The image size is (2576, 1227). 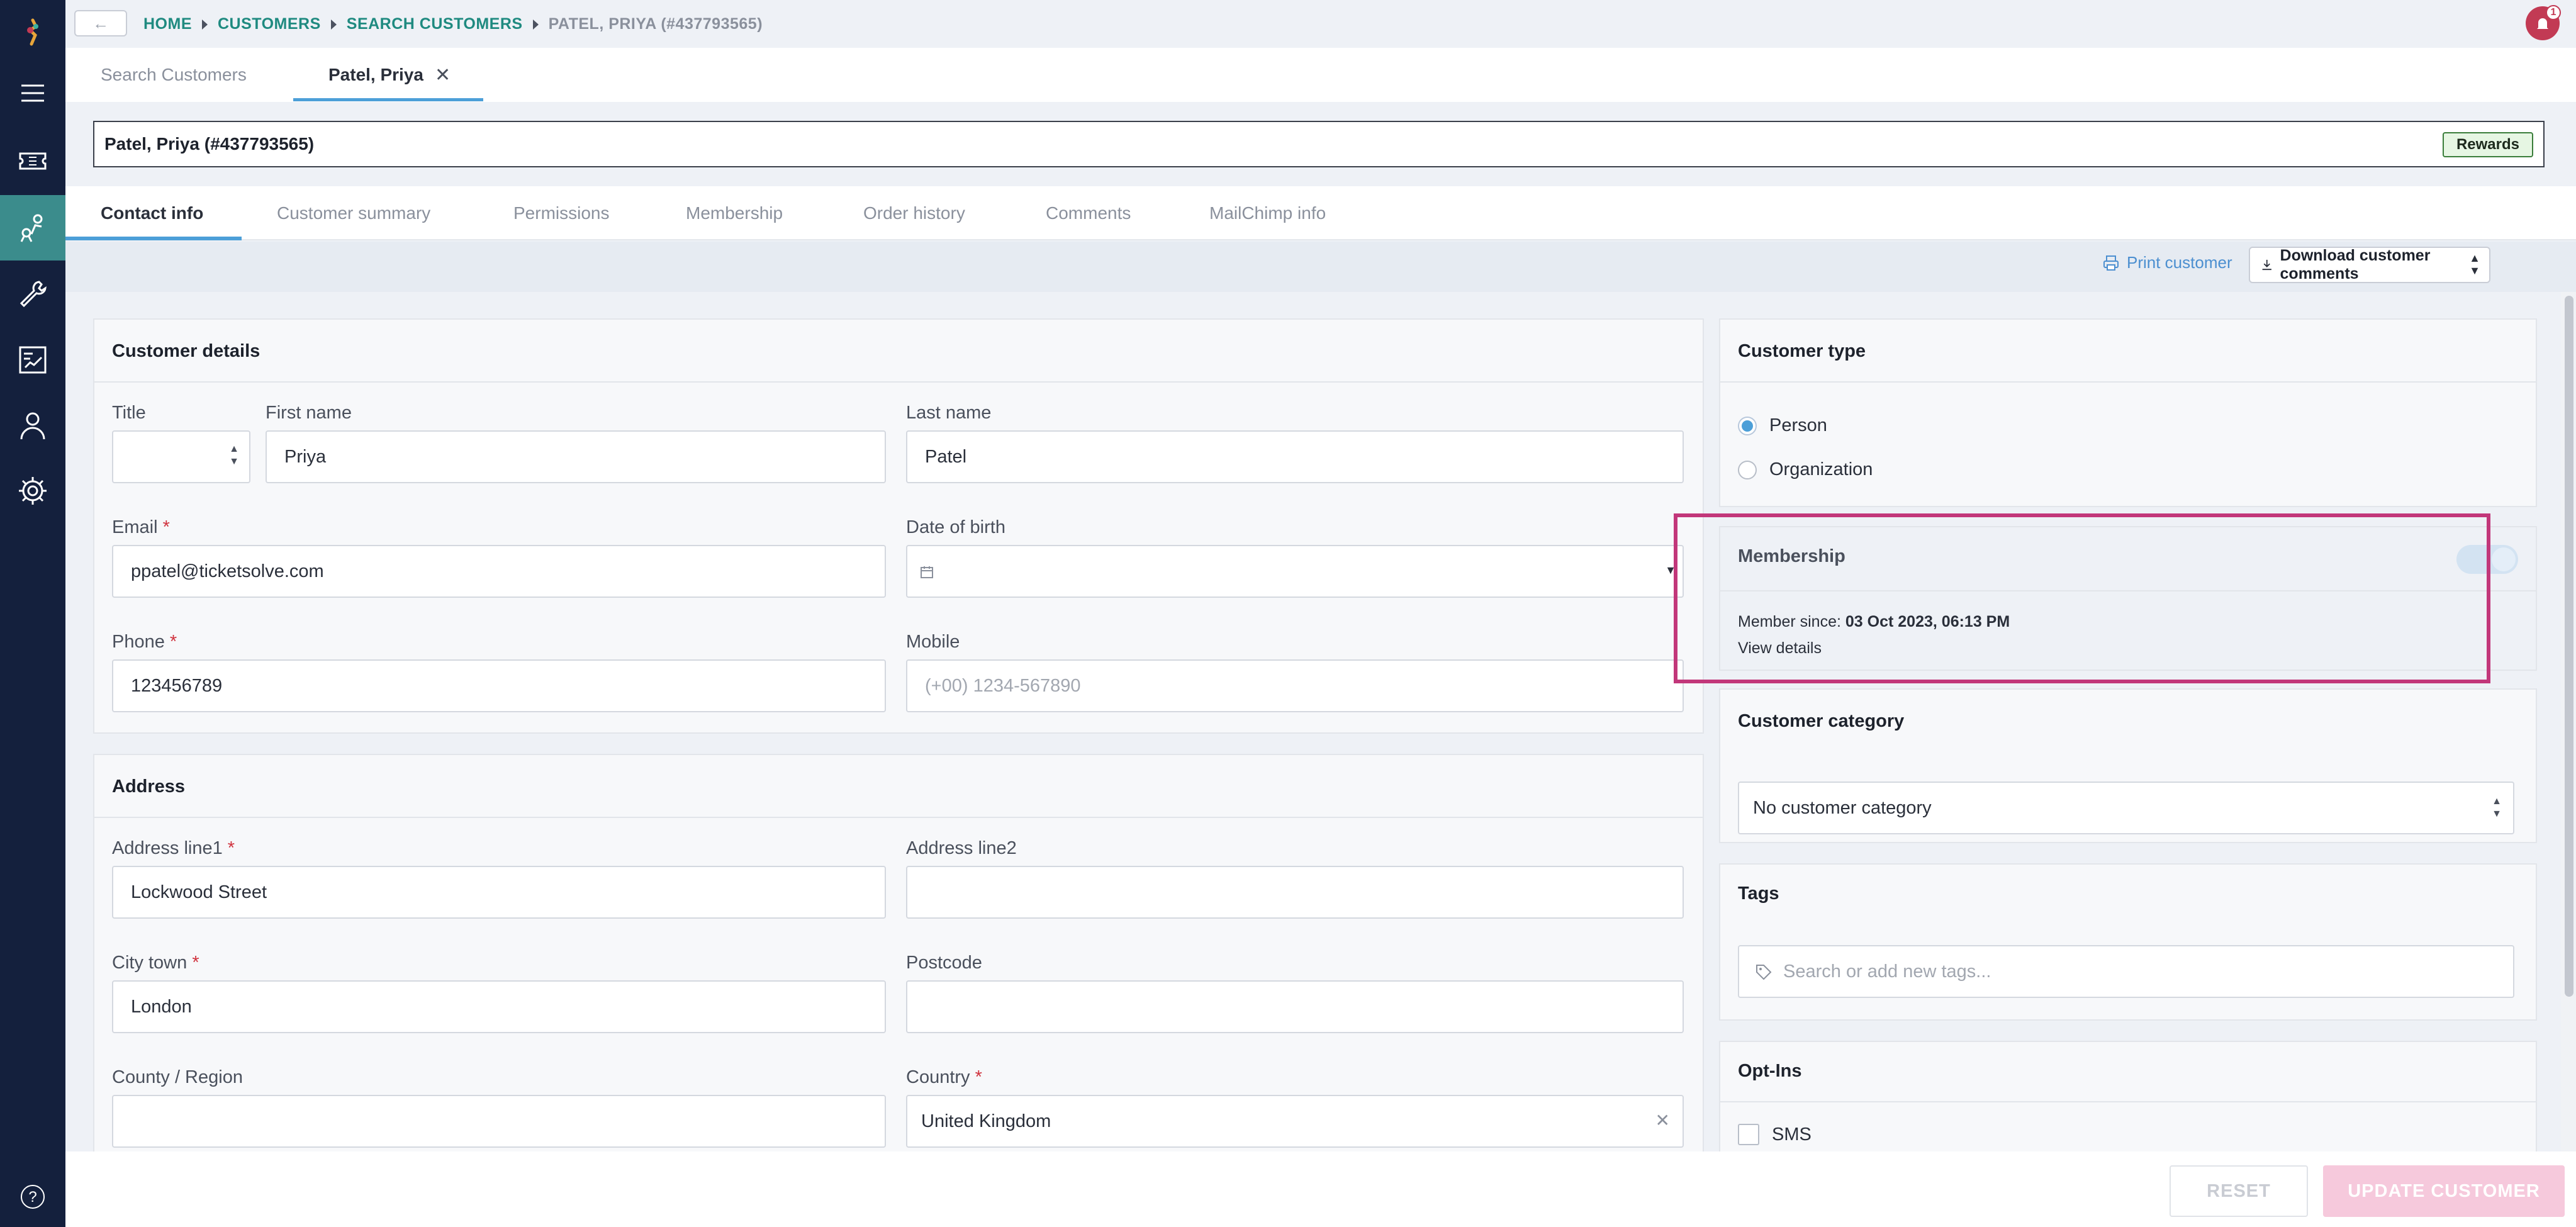 I want to click on first-name-input: Priya, so click(x=576, y=457).